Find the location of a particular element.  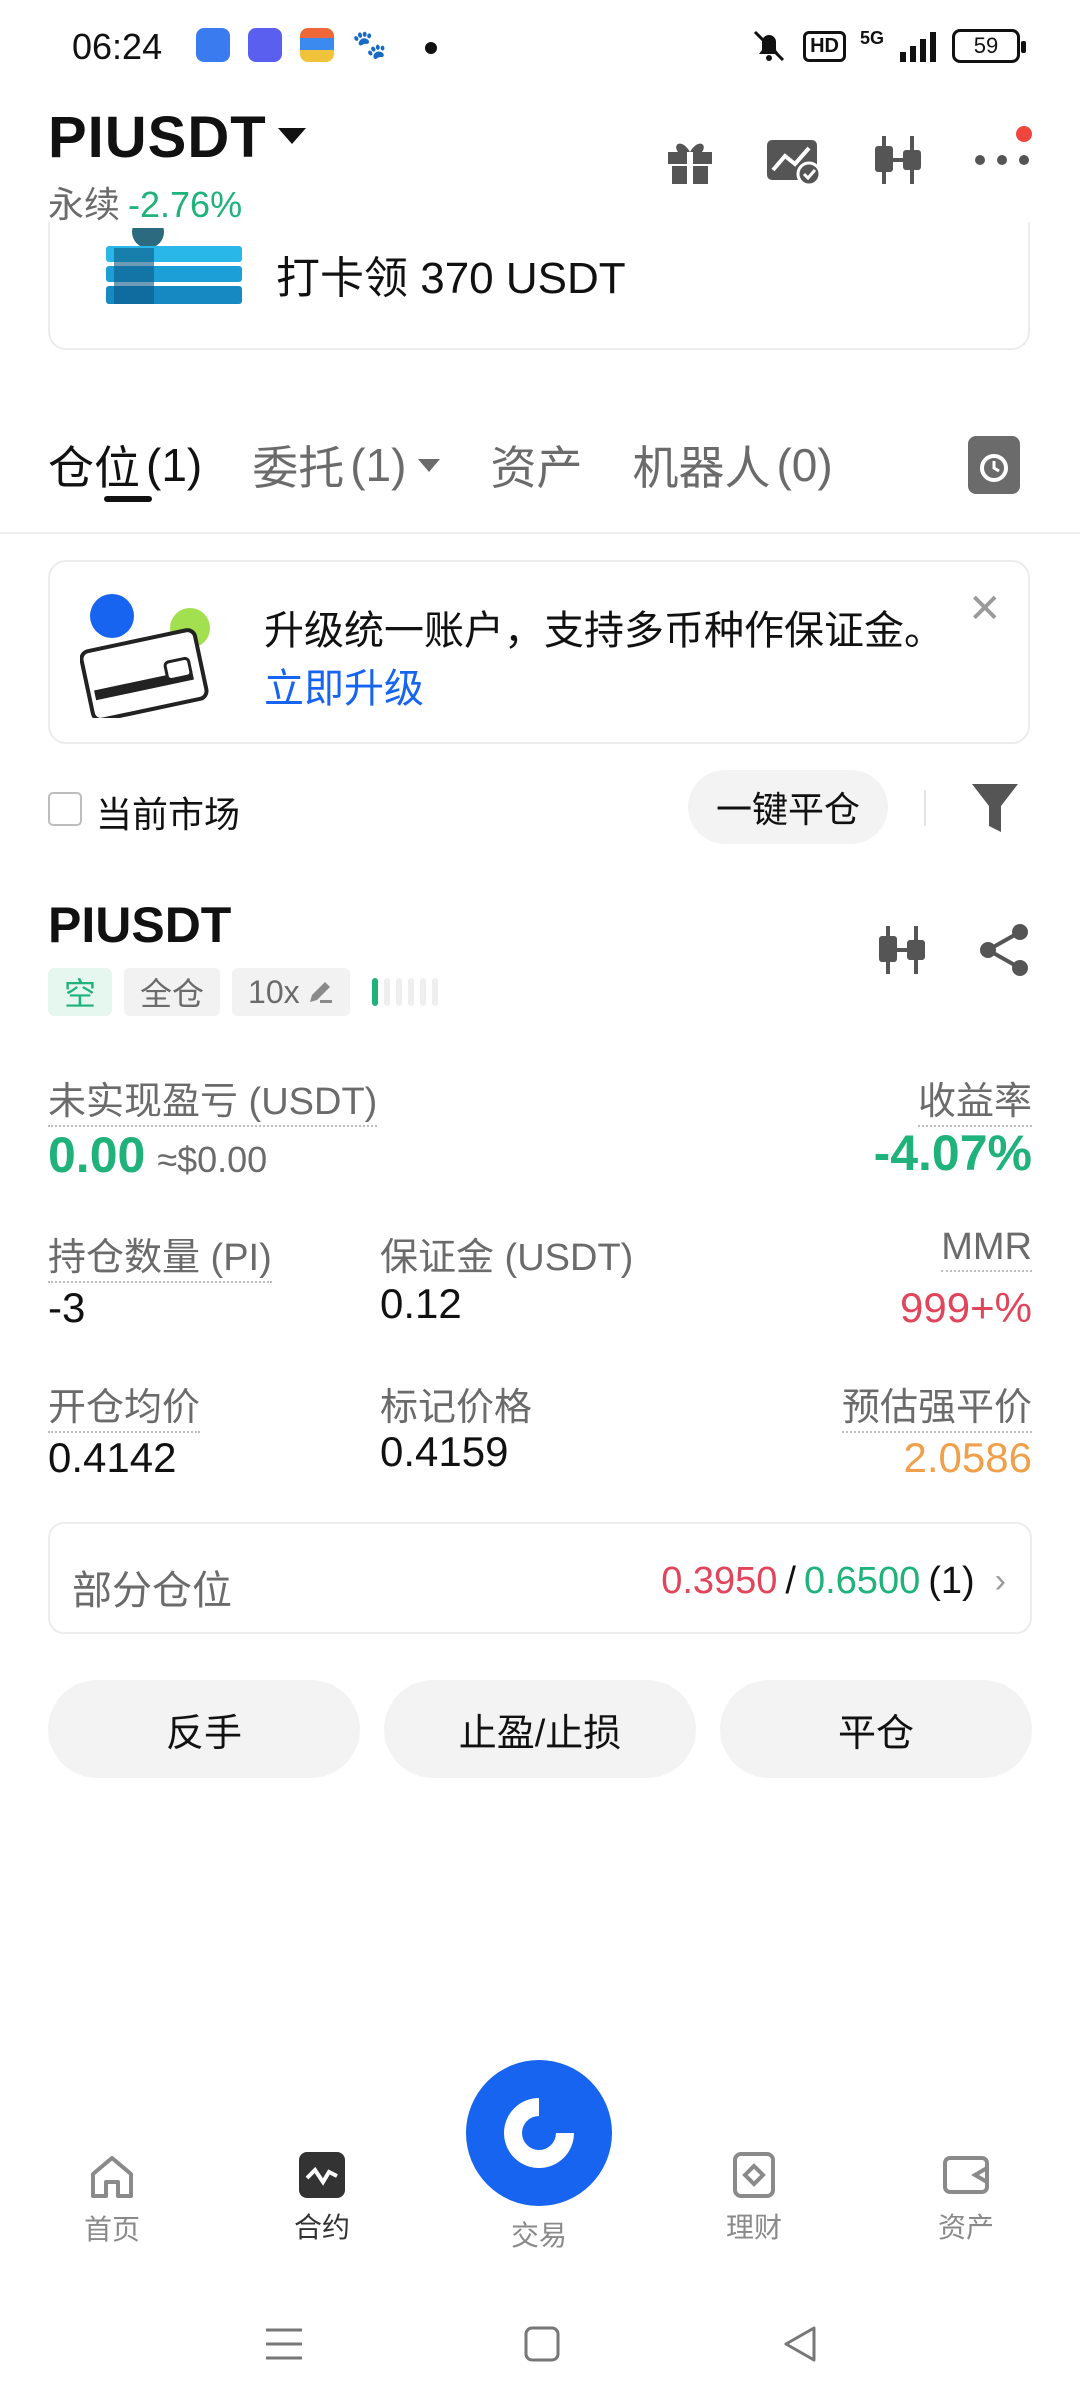

stop-loss-price: 0.6500 is located at coordinates (862, 1581).